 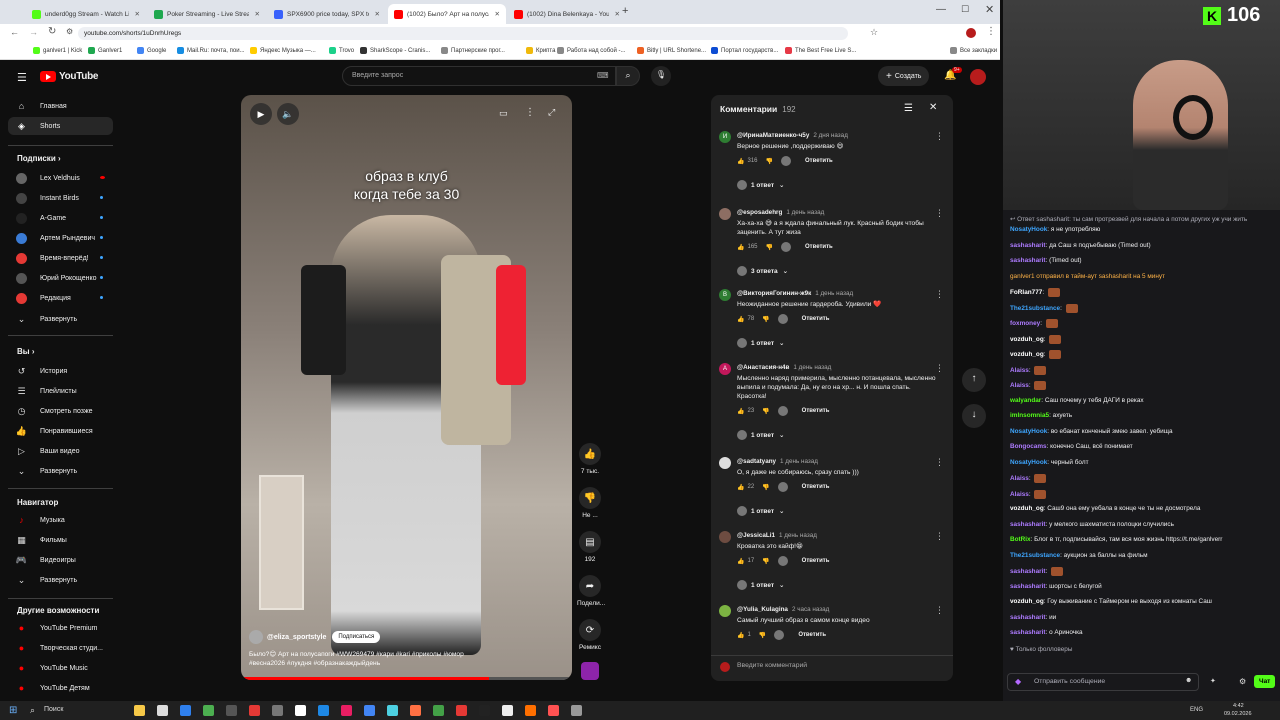 What do you see at coordinates (69, 76) in the screenshot?
I see `youtube-logo: YouTube` at bounding box center [69, 76].